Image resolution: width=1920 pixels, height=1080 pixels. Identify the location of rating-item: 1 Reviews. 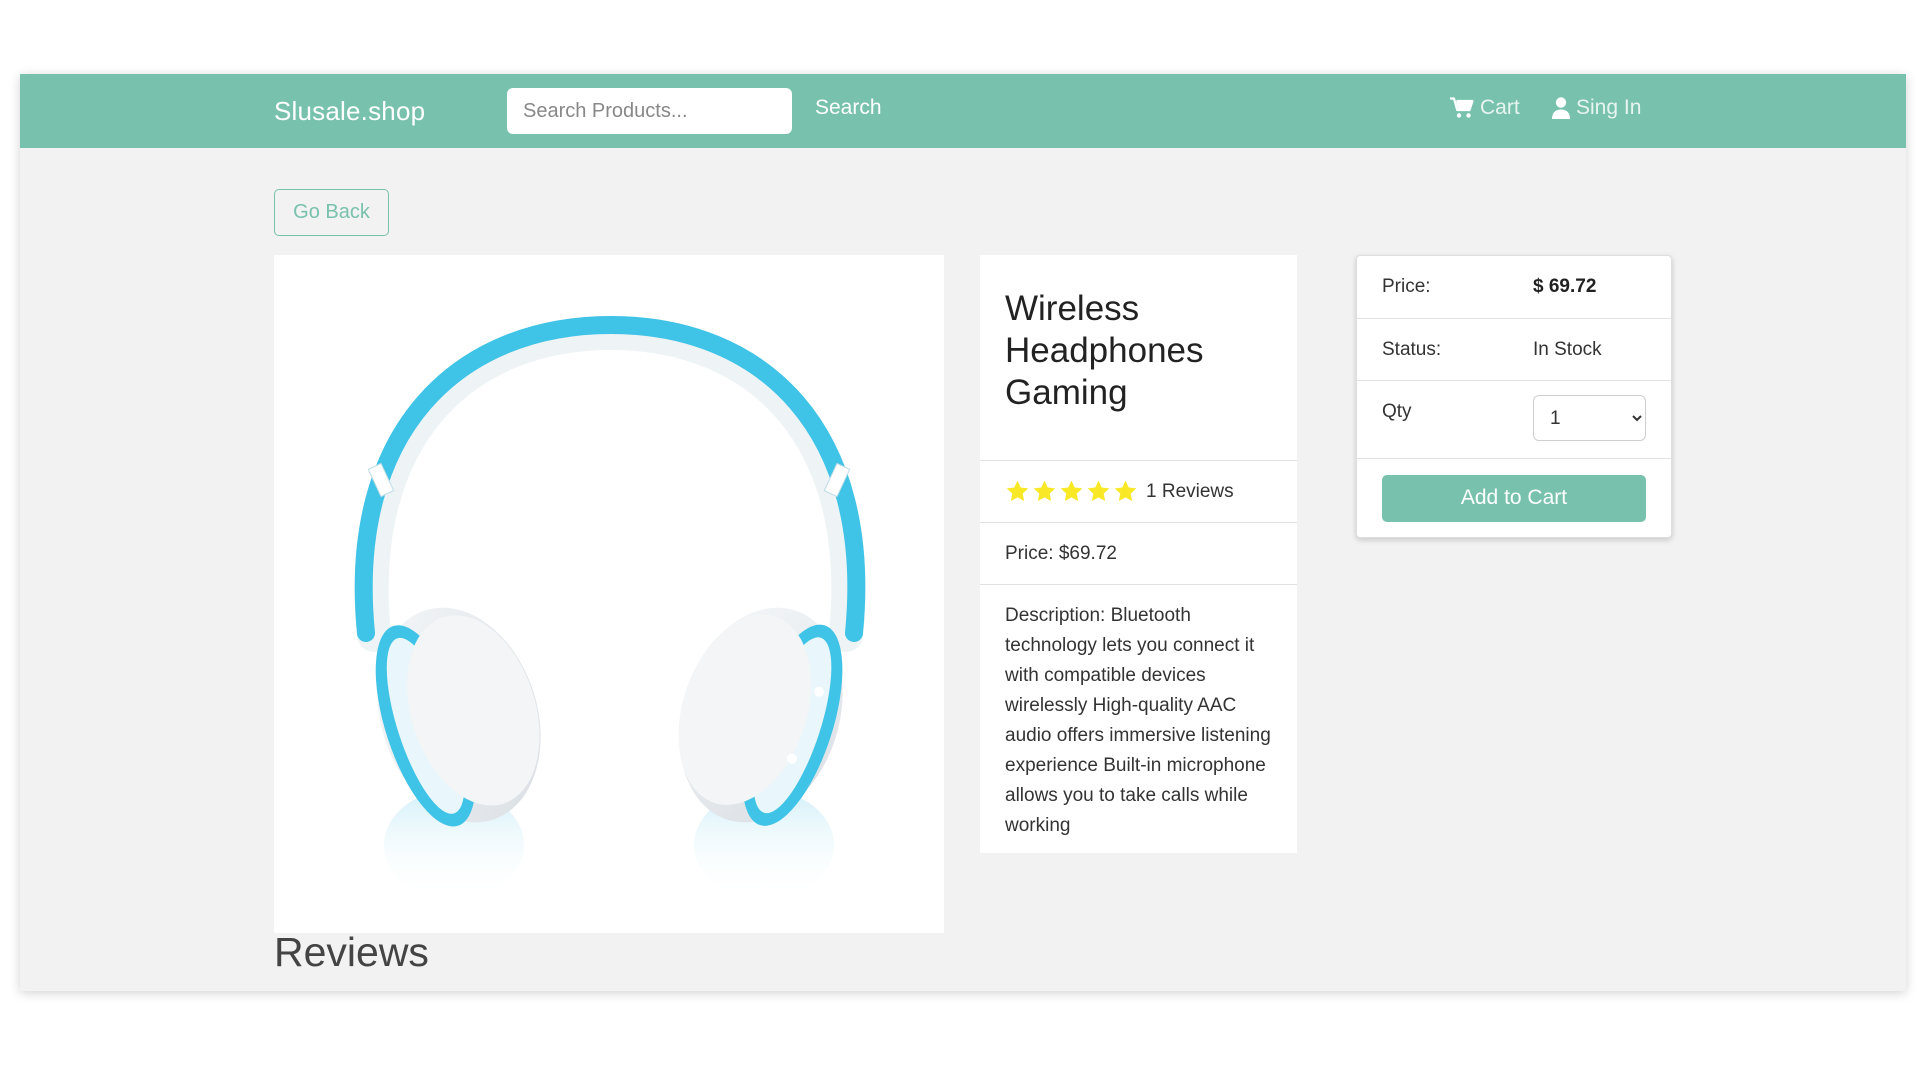
(1138, 492).